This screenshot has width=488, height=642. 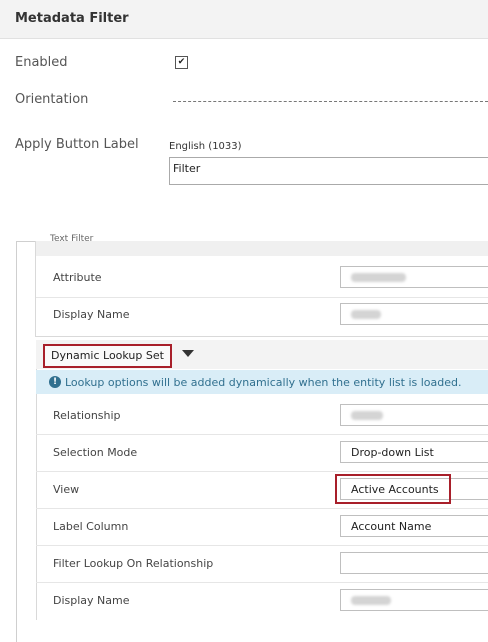 What do you see at coordinates (414, 600) in the screenshot?
I see `lookup-display-name-field` at bounding box center [414, 600].